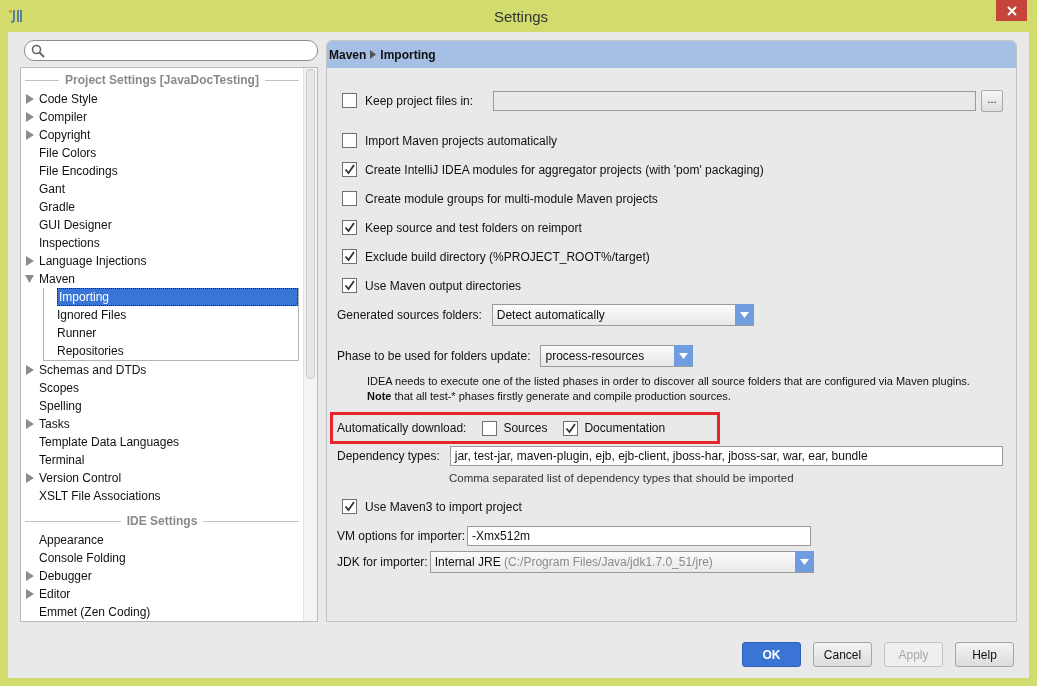 The height and width of the screenshot is (686, 1037). I want to click on search-icon, so click(38, 50).